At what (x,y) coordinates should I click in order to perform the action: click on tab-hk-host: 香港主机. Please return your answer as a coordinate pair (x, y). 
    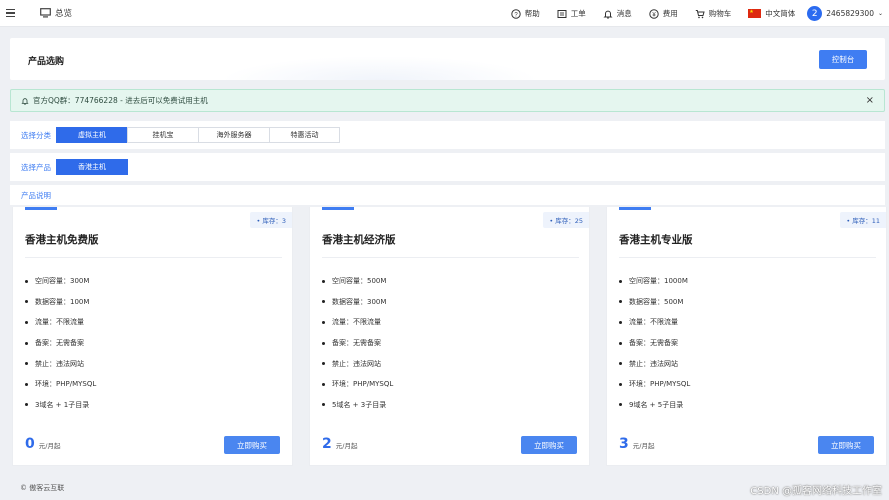
    Looking at the image, I should click on (92, 167).